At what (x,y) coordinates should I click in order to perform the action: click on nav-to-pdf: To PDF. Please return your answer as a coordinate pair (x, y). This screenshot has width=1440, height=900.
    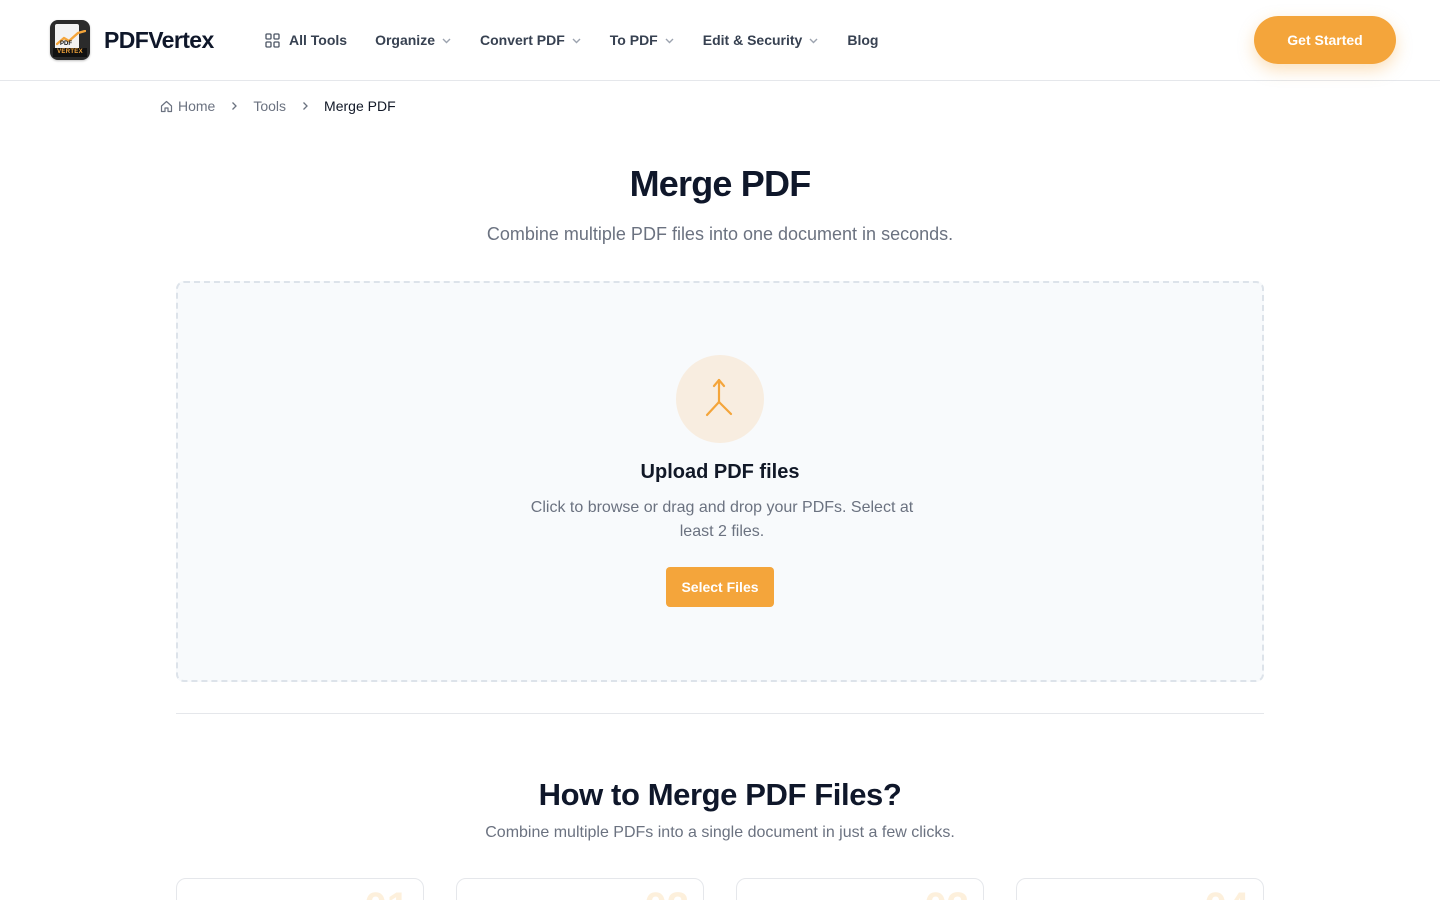
    Looking at the image, I should click on (642, 40).